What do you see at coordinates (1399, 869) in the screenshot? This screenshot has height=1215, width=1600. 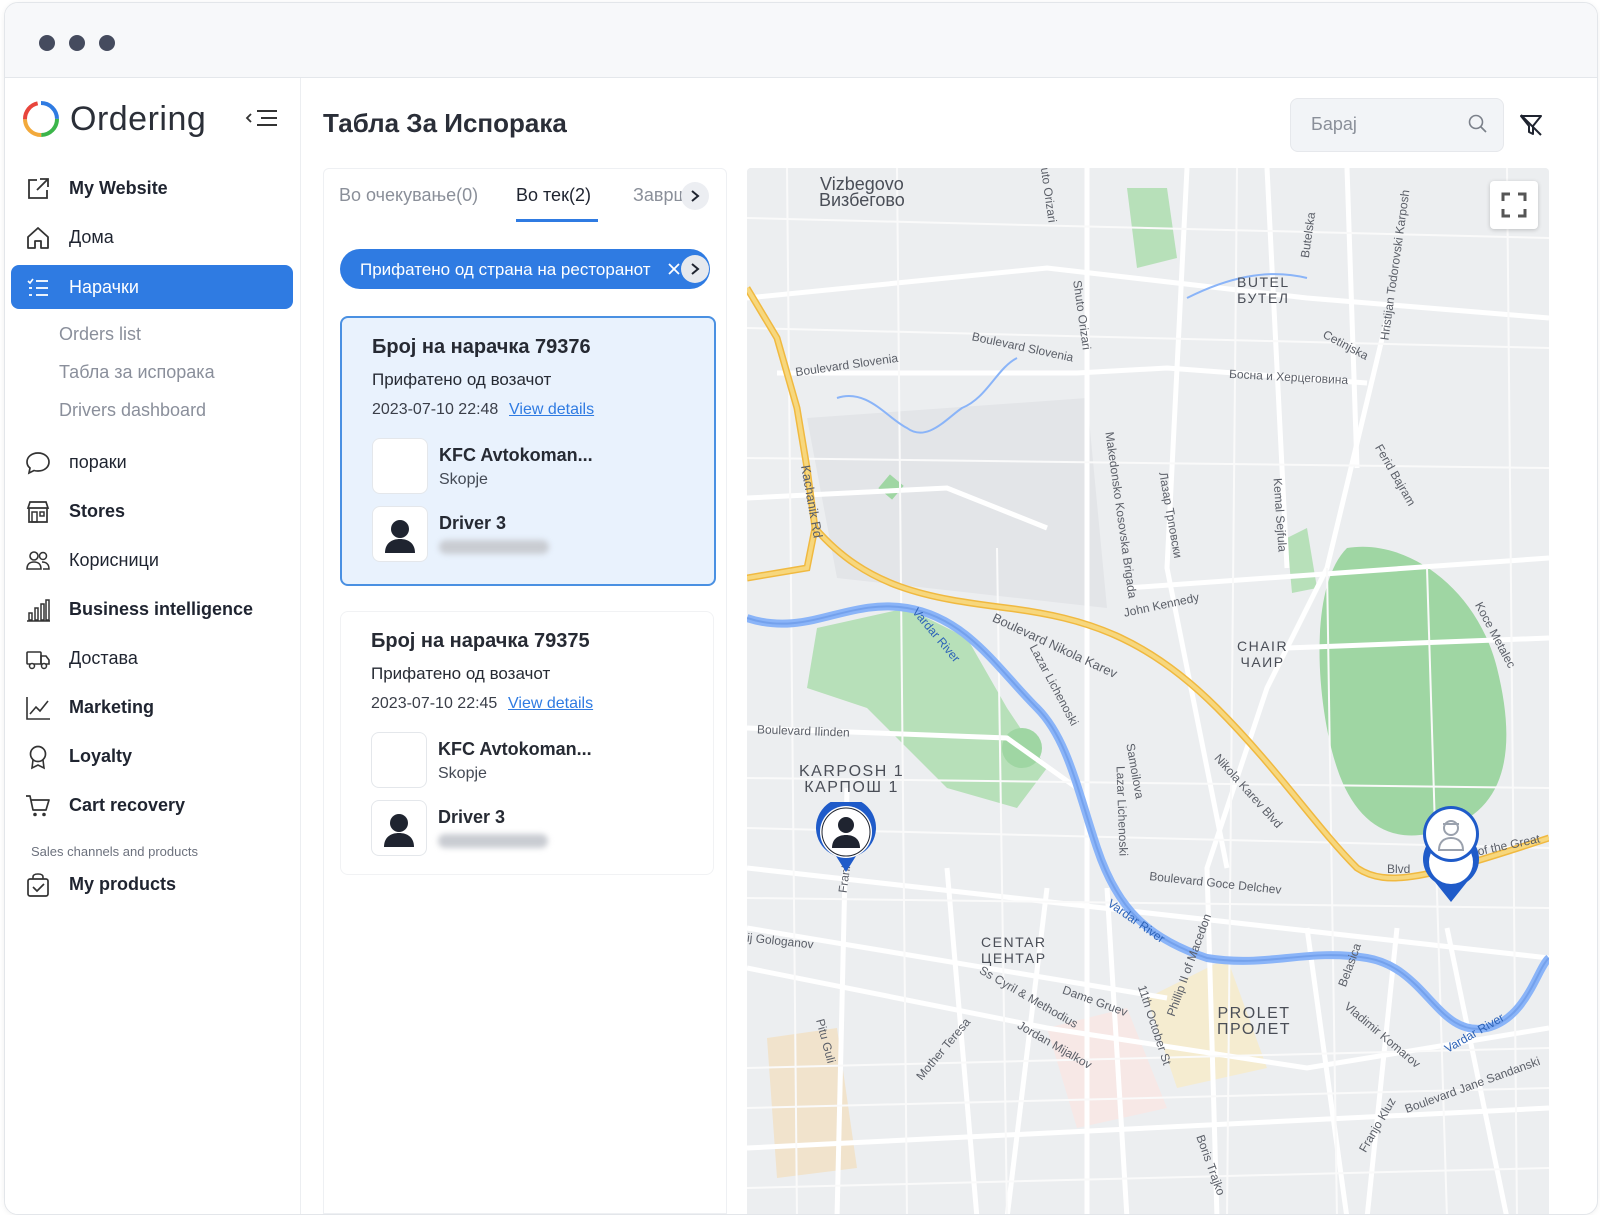 I see `map-street-label: Blvd` at bounding box center [1399, 869].